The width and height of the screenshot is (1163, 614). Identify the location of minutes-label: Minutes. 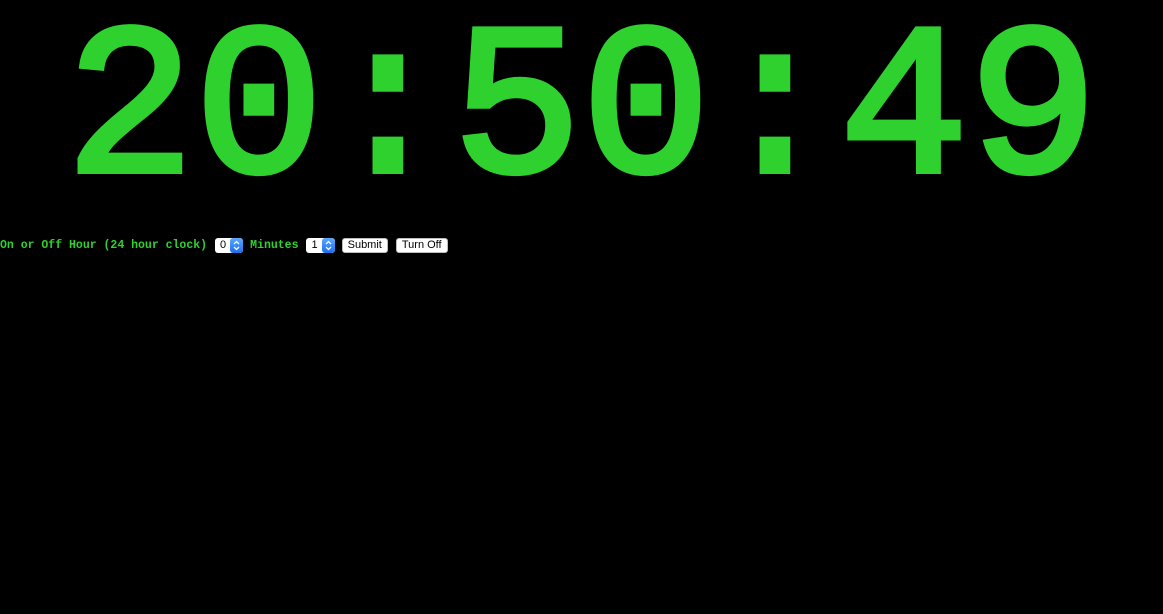
(274, 245).